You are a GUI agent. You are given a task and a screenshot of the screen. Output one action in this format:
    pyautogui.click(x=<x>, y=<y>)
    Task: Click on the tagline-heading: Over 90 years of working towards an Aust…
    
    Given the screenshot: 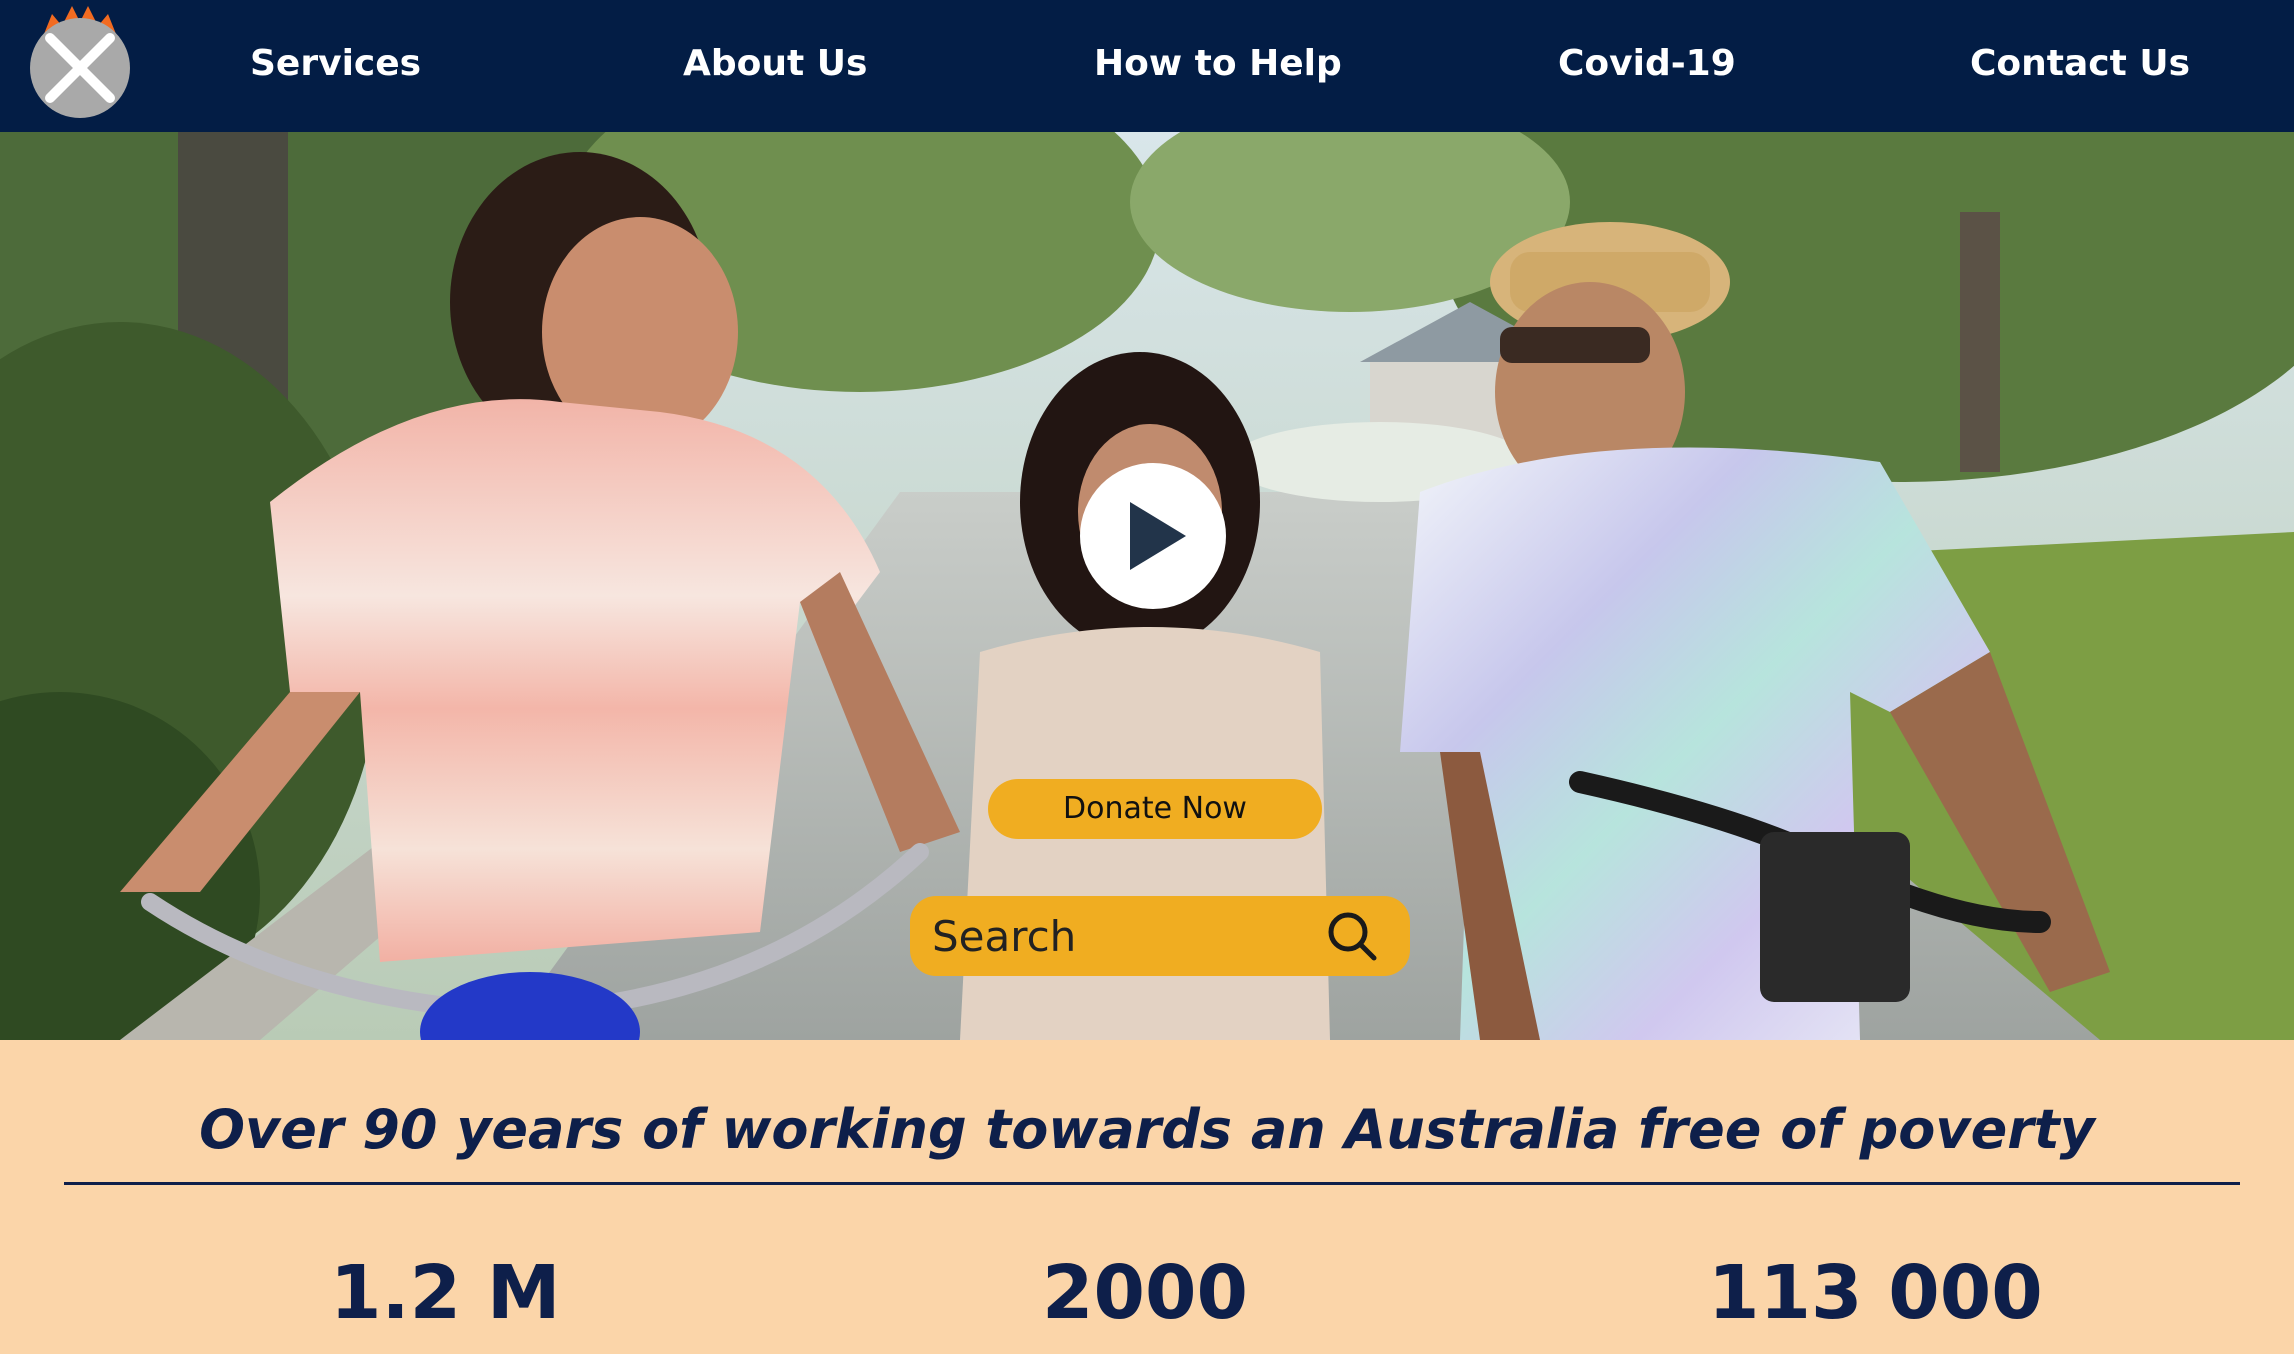 What is the action you would take?
    pyautogui.click(x=1147, y=1129)
    